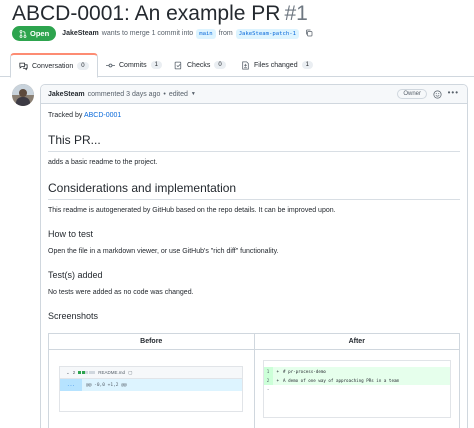 This screenshot has width=474, height=428. I want to click on copy-icon, so click(309, 34).